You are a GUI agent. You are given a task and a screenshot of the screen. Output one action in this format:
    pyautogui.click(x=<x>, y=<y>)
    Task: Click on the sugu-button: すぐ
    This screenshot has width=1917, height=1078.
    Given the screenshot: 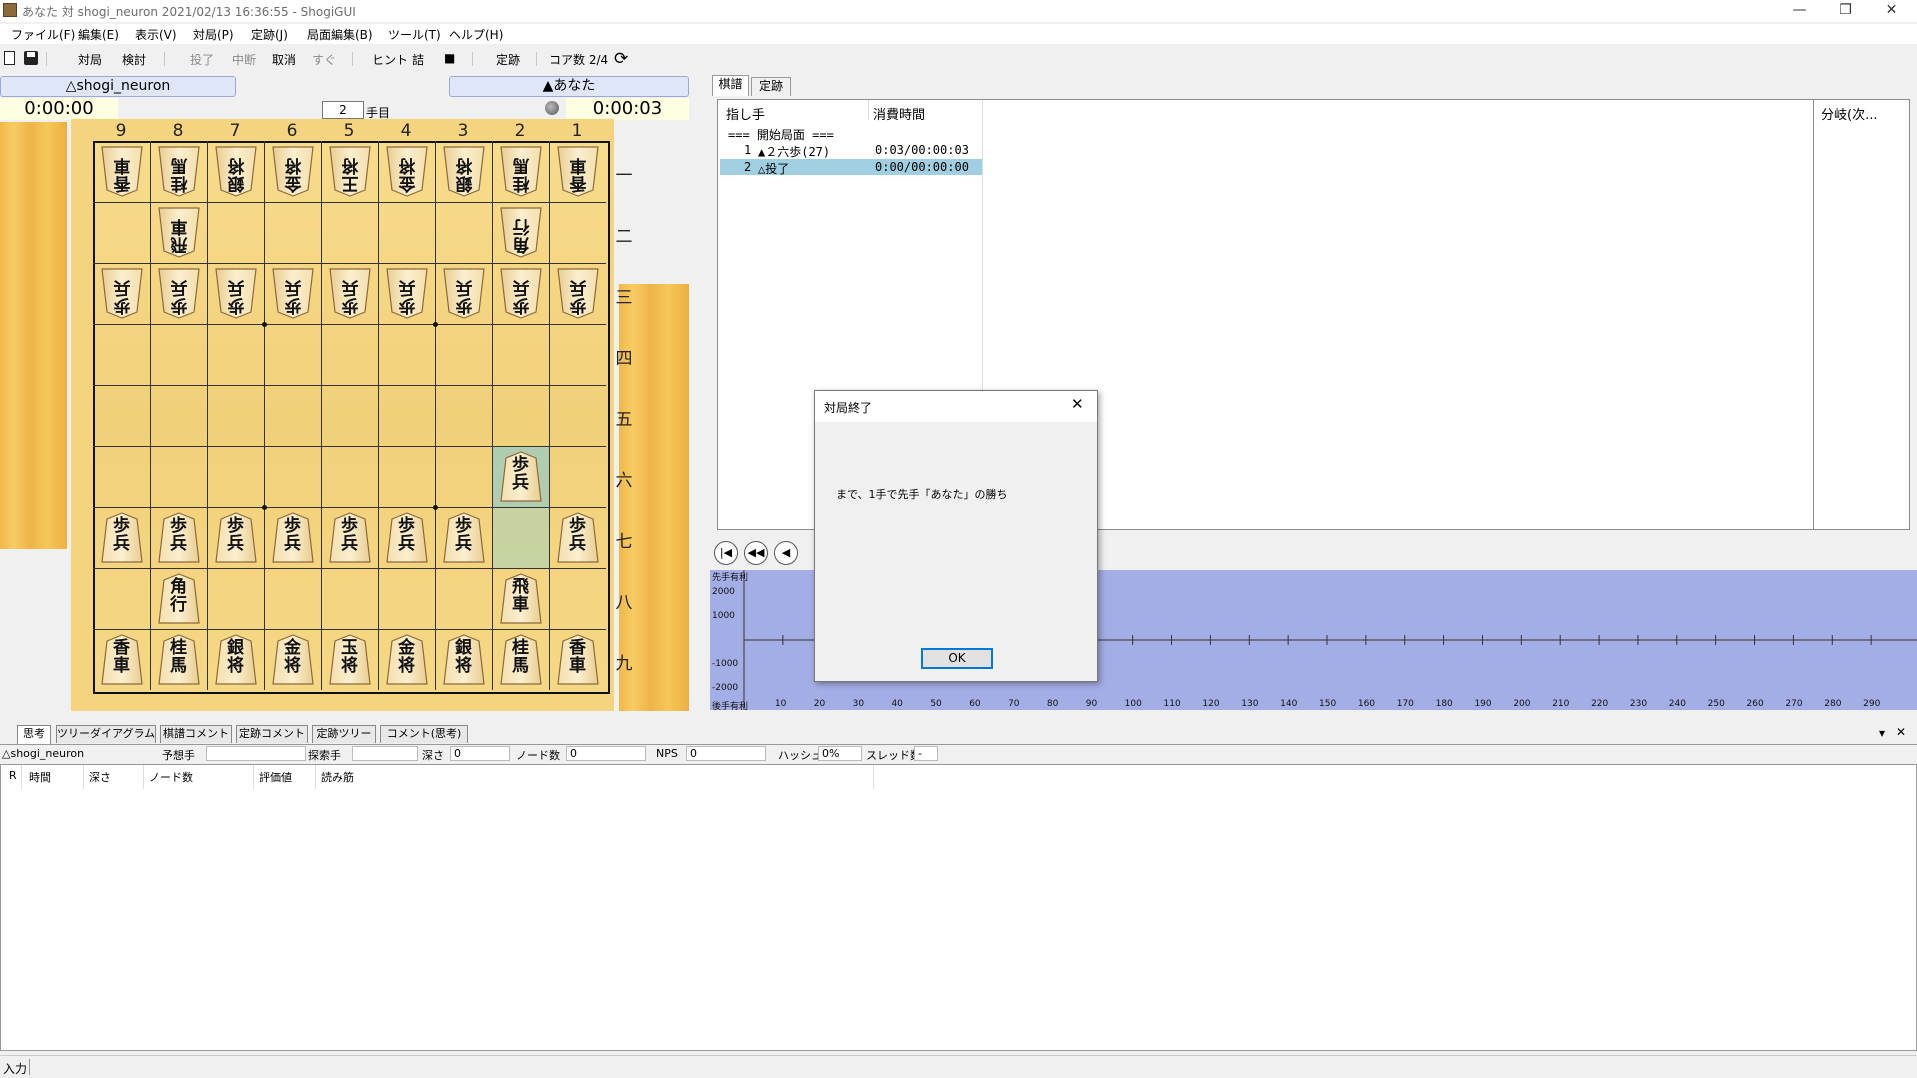 What is the action you would take?
    pyautogui.click(x=324, y=59)
    